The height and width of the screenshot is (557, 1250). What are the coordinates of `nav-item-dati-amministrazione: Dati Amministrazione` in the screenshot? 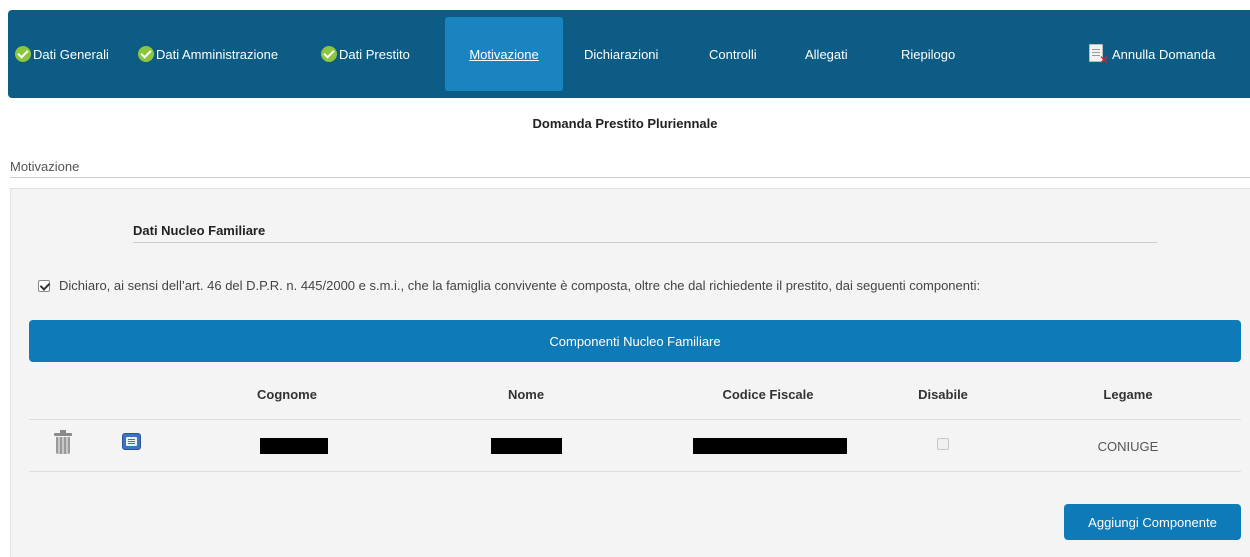 It's located at (208, 54).